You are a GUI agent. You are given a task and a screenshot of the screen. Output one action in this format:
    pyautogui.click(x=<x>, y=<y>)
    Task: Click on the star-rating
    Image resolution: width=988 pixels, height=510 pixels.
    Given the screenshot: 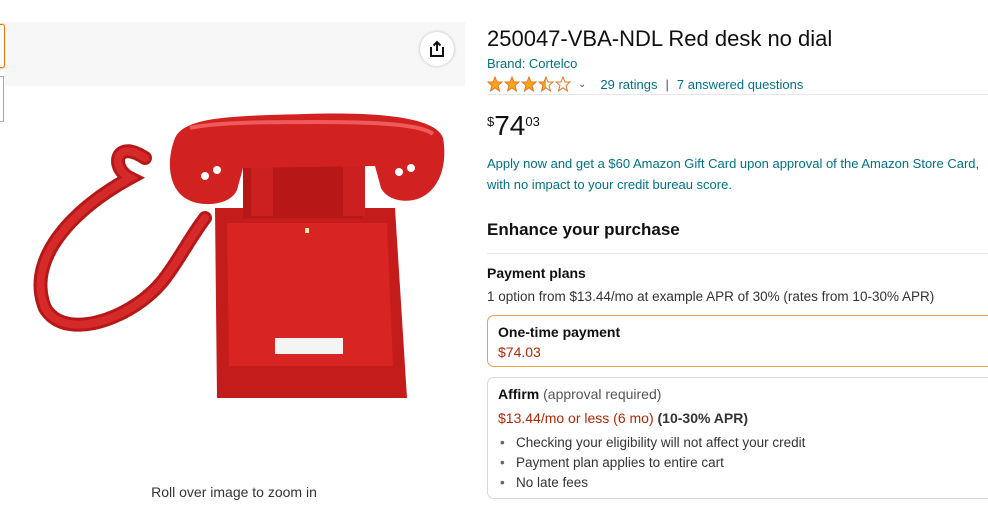 What is the action you would take?
    pyautogui.click(x=529, y=84)
    